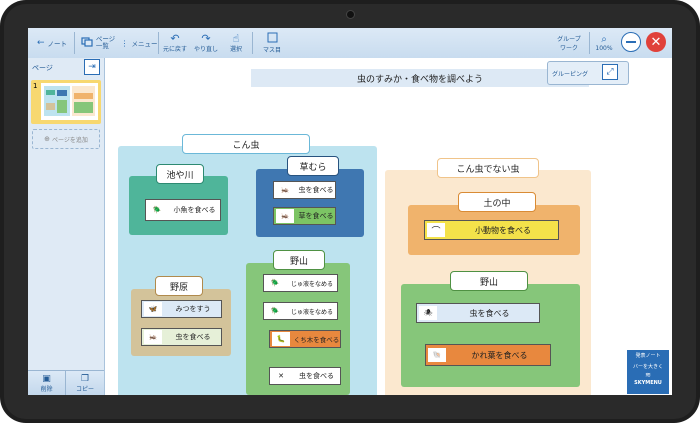 The height and width of the screenshot is (423, 700). I want to click on page-title: 虫のすみか・食べ物を調べよう, so click(420, 78).